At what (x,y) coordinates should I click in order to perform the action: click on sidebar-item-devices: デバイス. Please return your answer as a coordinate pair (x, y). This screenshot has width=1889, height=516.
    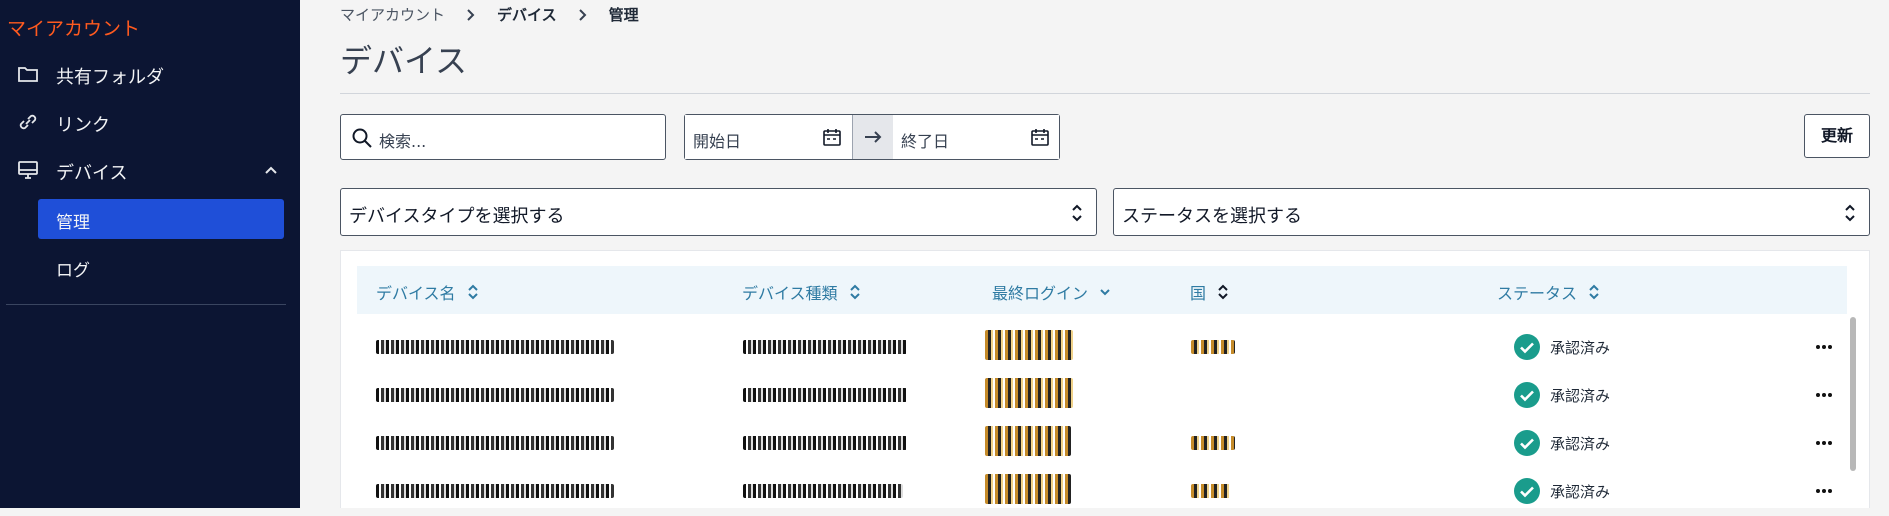
    Looking at the image, I should click on (150, 170).